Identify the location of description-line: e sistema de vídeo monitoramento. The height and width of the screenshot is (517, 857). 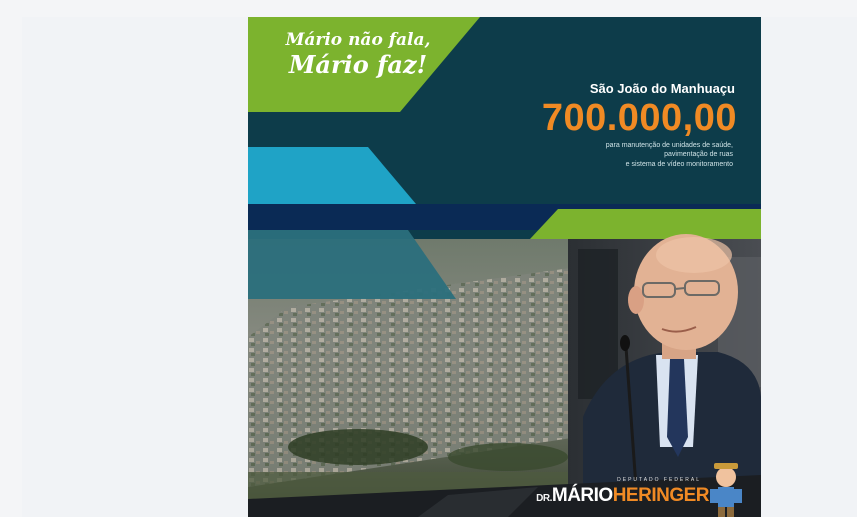
(679, 164).